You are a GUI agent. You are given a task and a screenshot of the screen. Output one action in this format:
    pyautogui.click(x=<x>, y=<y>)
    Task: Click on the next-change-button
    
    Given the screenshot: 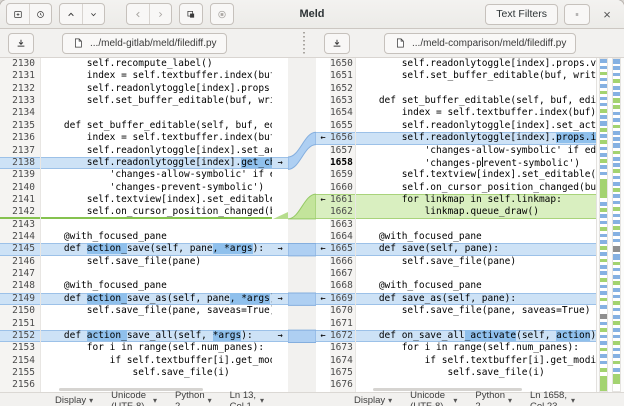 What is the action you would take?
    pyautogui.click(x=93, y=14)
    